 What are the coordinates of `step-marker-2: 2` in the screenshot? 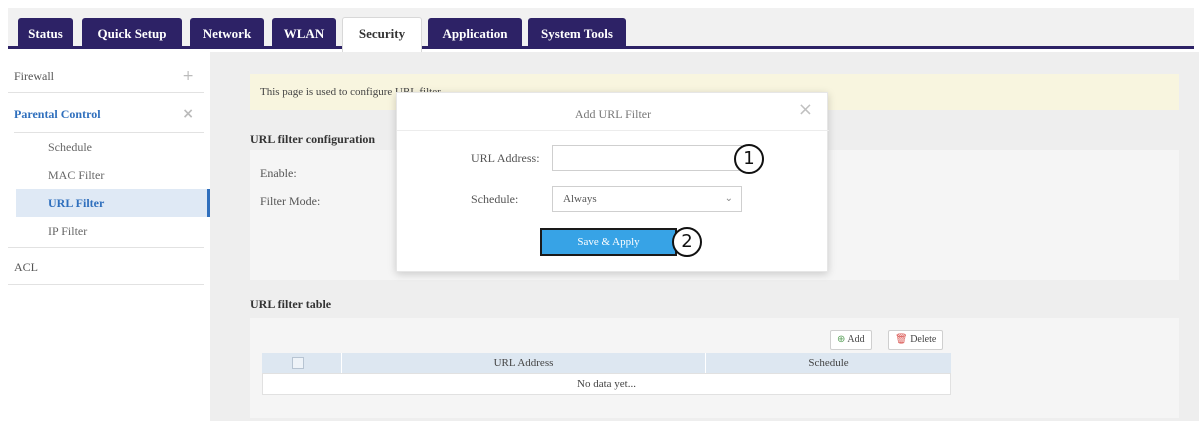 It's located at (687, 242).